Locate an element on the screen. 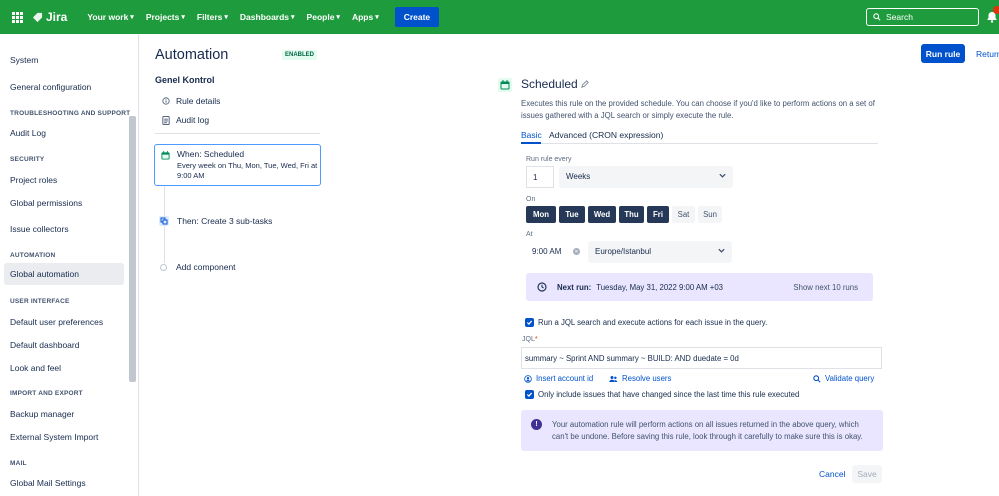  nav-projects: Projects ▾ is located at coordinates (165, 17).